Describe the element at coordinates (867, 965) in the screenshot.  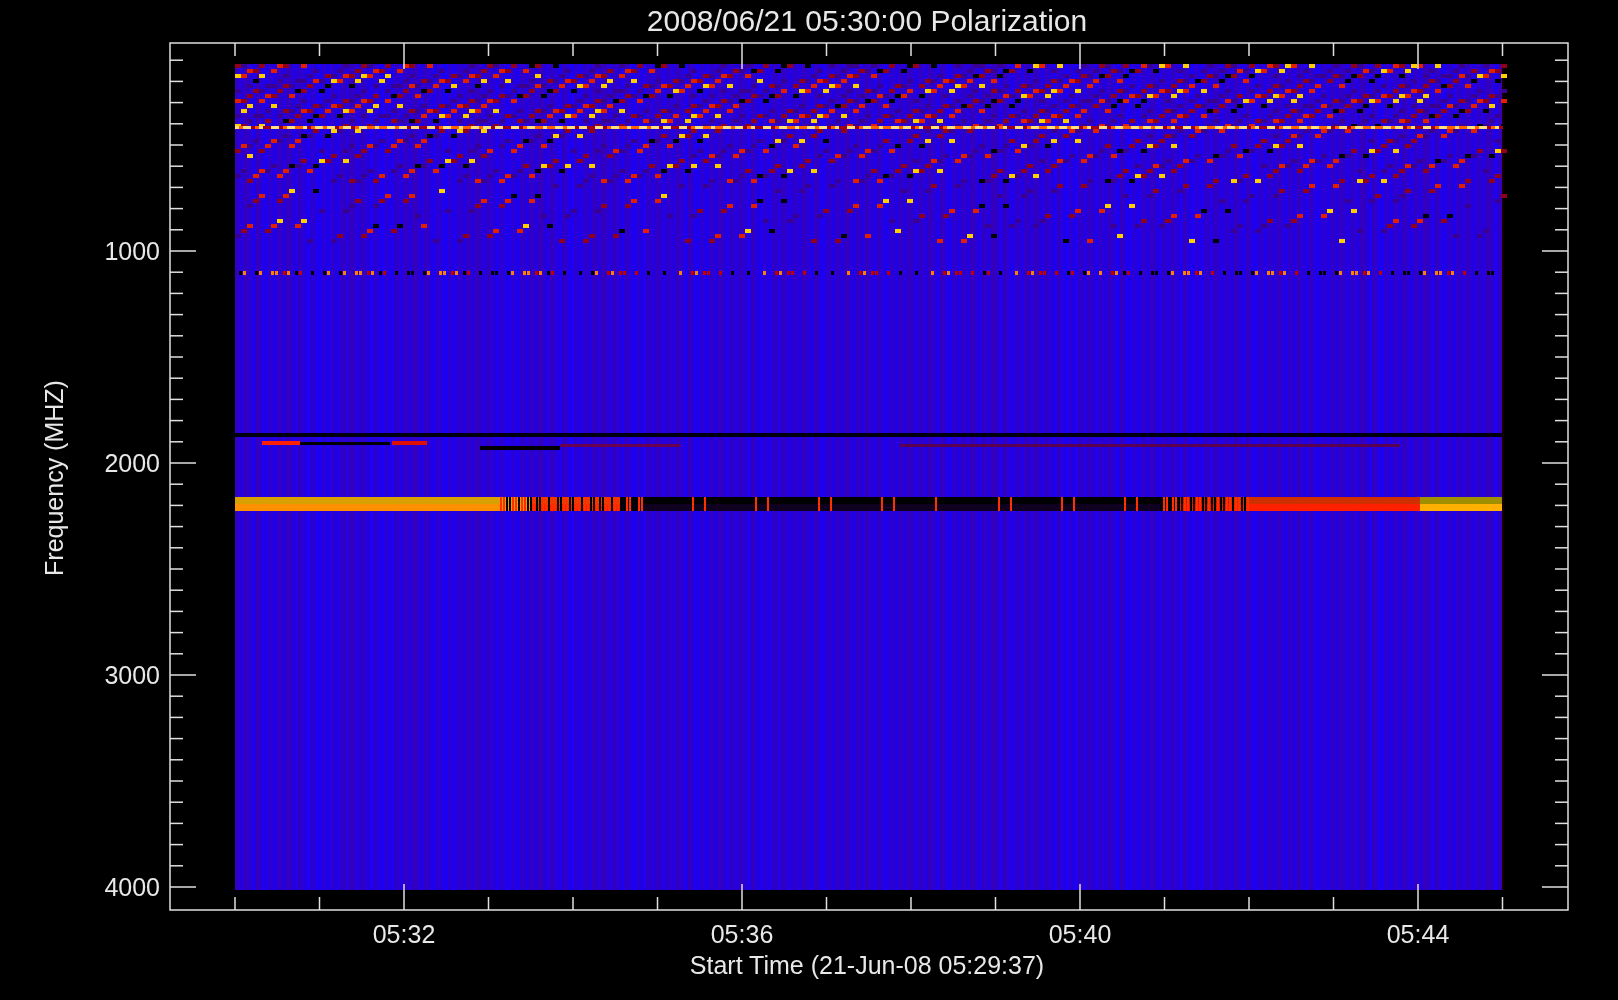
I see `x-axis-label: Start Time (21-Jun-08 05:29:37)` at that location.